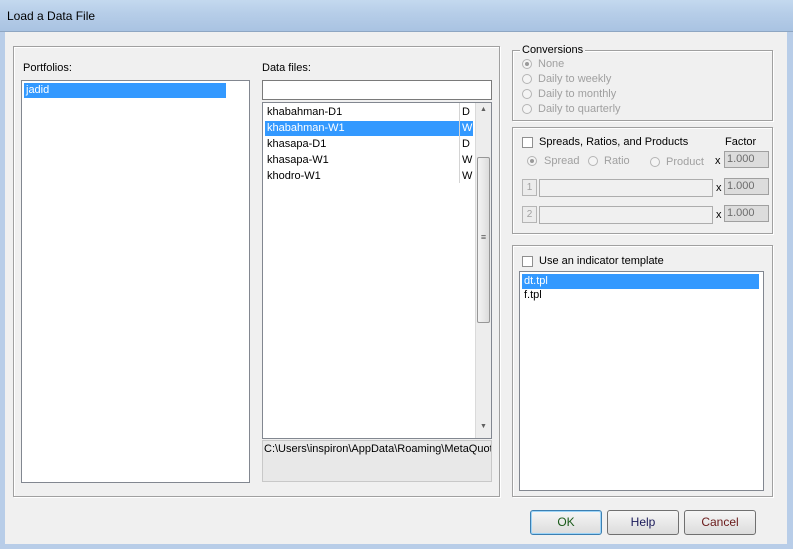 The height and width of the screenshot is (549, 793). I want to click on data-files-scrollbar: ▲ ≡ ▼, so click(483, 270).